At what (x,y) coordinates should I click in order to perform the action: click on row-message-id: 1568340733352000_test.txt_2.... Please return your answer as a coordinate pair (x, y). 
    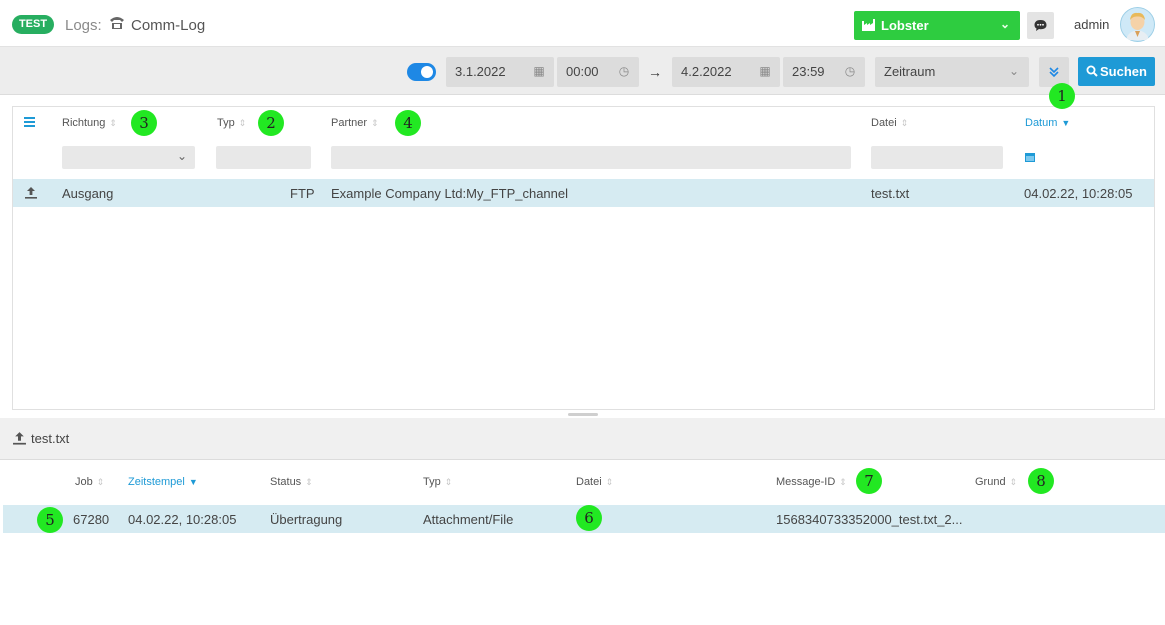
    Looking at the image, I should click on (869, 519).